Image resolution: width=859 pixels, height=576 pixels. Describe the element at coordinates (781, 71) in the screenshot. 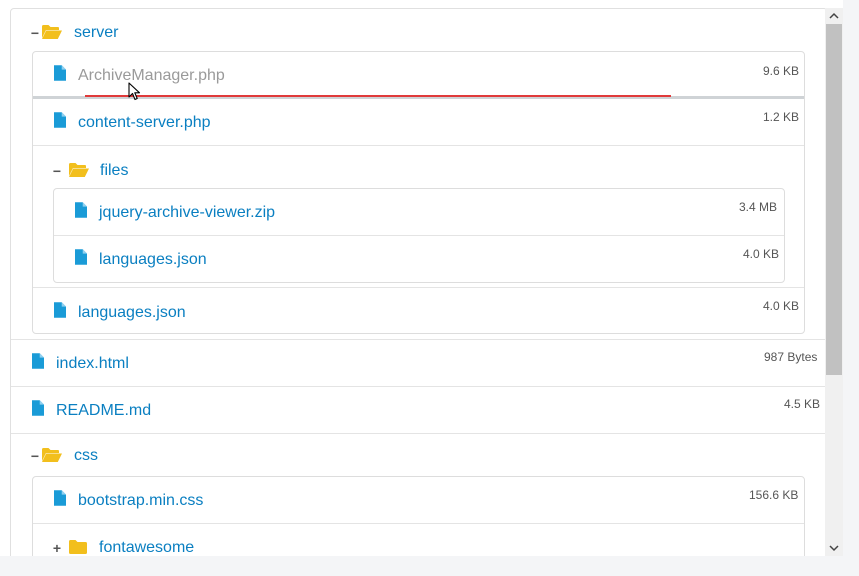

I see `file-size: 9.6 KB` at that location.